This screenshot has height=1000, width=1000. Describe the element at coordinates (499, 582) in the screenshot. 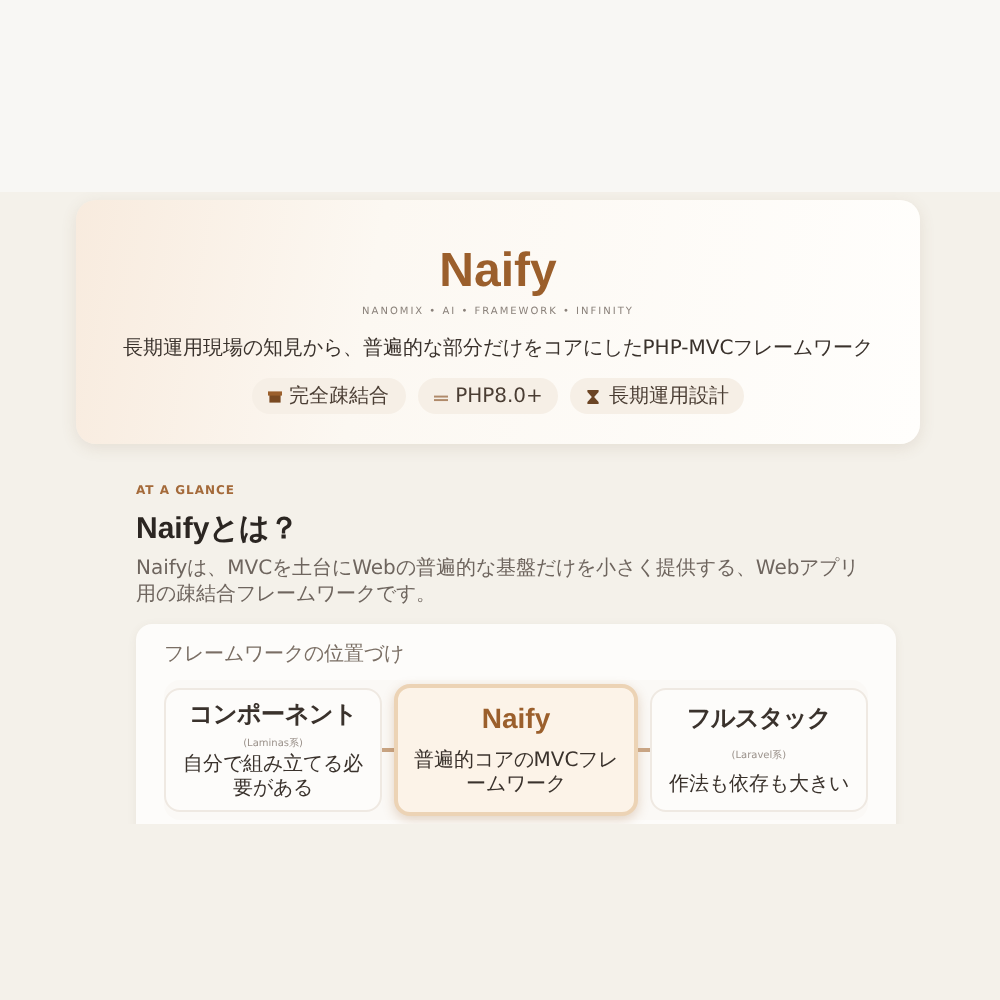

I see `section-description: Naifyは、MVCを土台にWebの普遍的な基盤だけを小さく提供する、Webアプリ用の疎結合フレームワークです。` at that location.